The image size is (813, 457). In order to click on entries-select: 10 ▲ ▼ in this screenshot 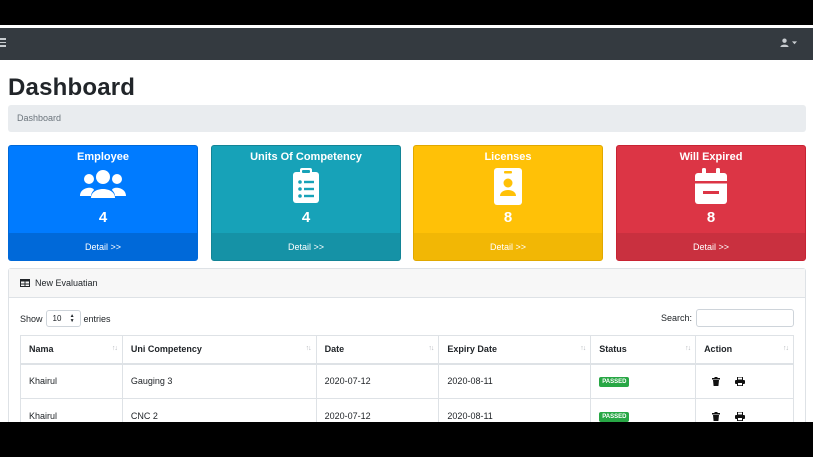, I will do `click(63, 318)`.